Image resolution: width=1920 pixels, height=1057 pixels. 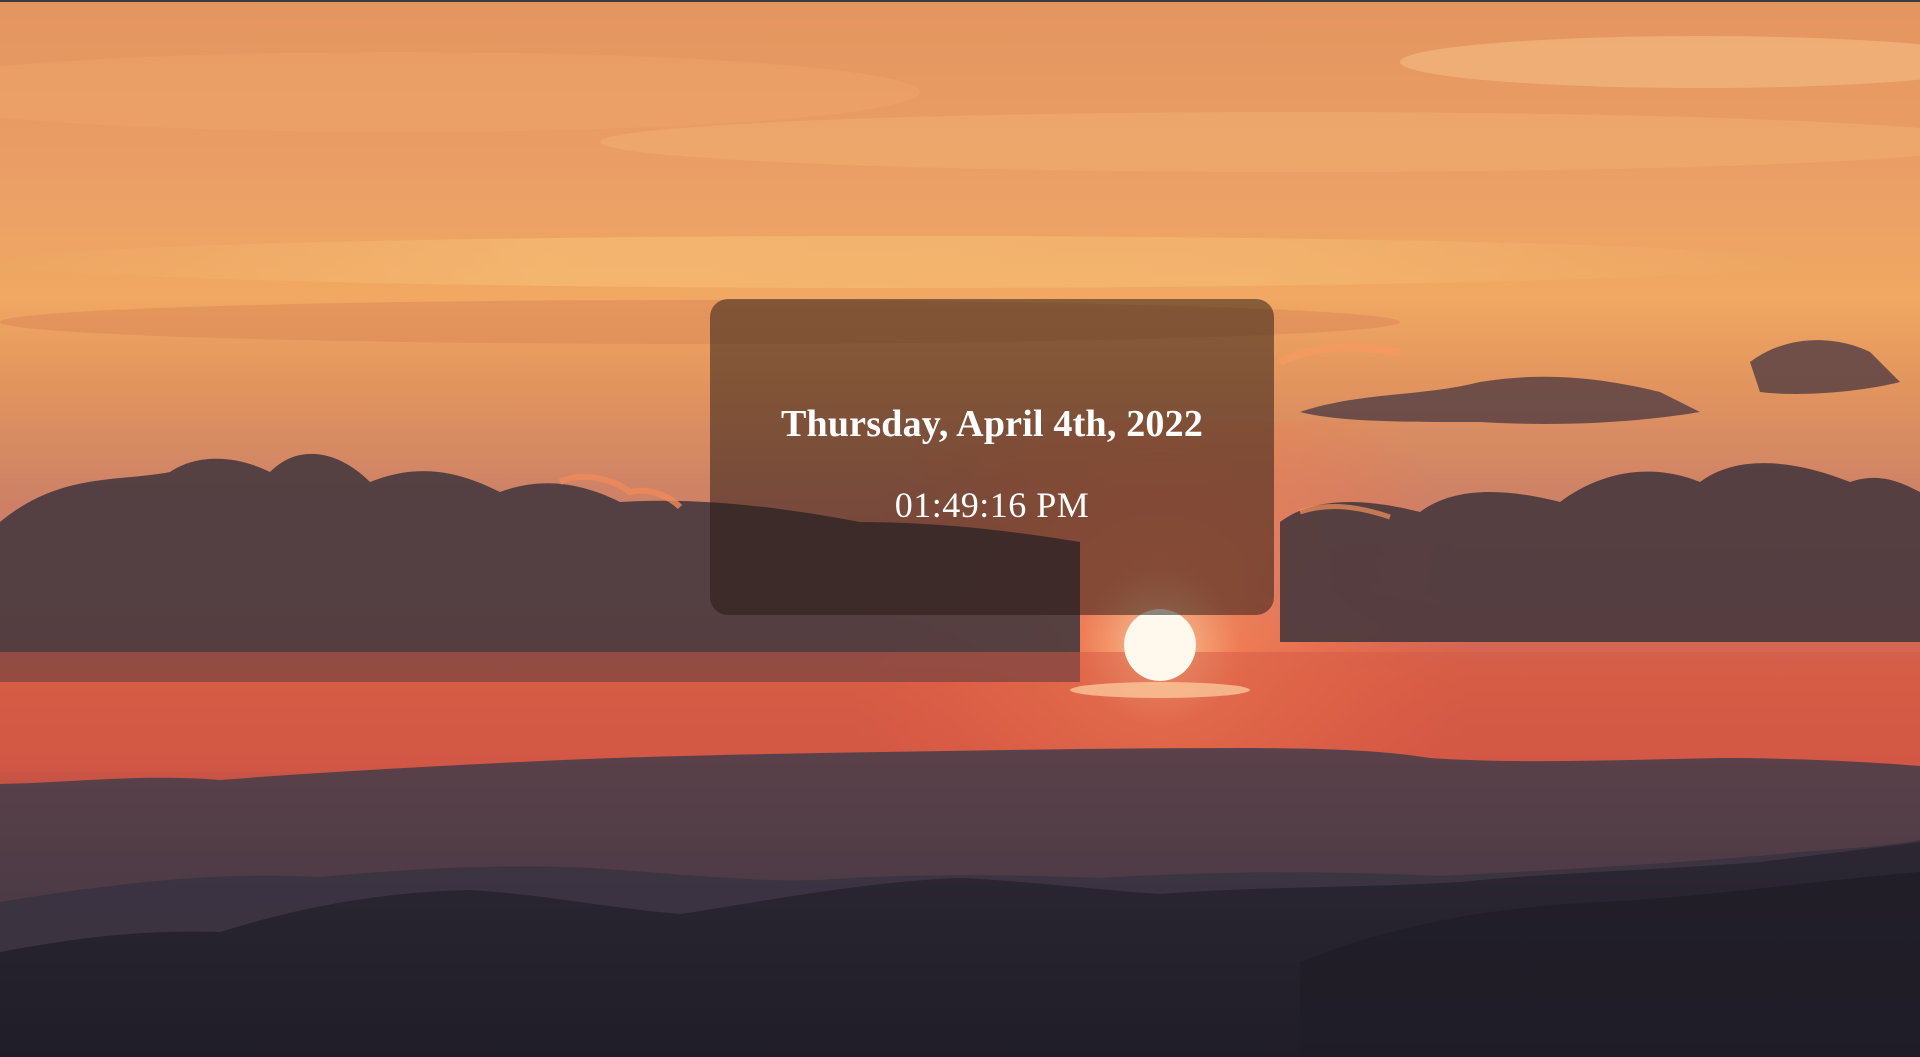 What do you see at coordinates (992, 424) in the screenshot?
I see `date-display: Thursday, April 4th, 2022` at bounding box center [992, 424].